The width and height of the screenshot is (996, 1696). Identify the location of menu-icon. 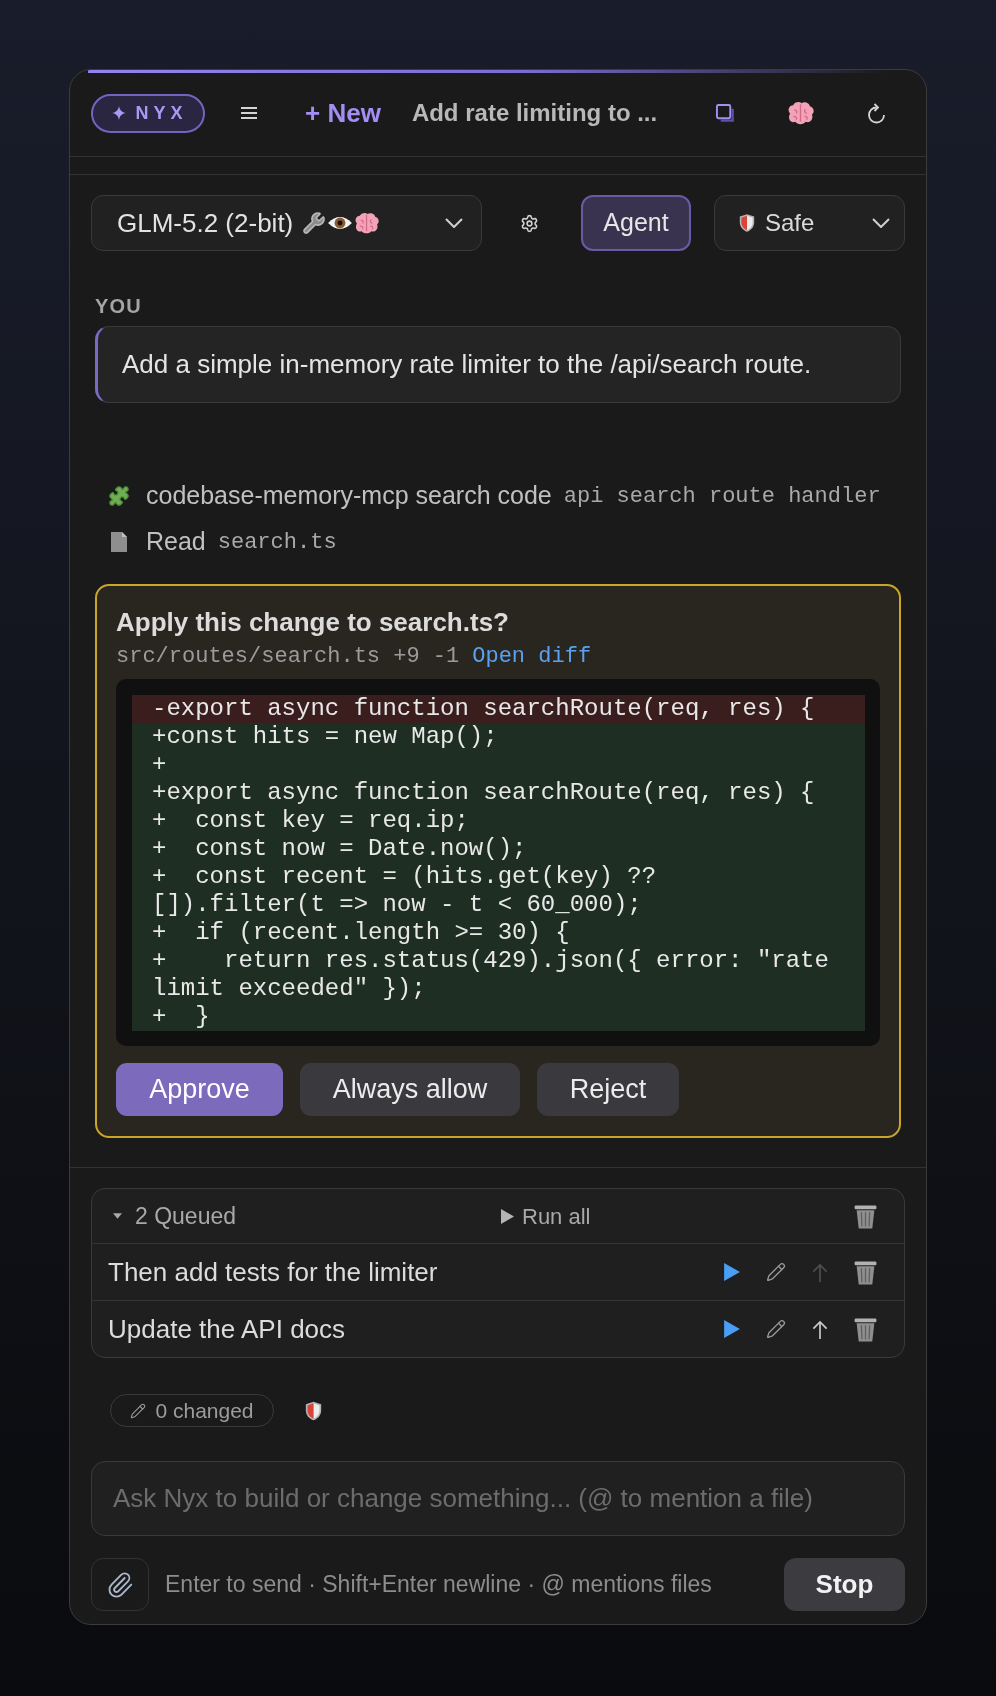
(249, 113).